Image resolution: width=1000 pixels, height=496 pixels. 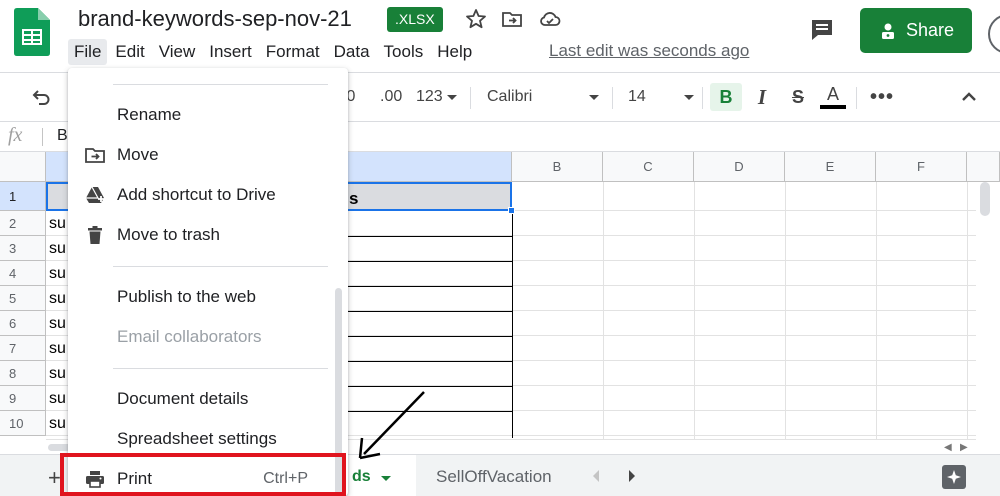 I want to click on star-icon, so click(x=476, y=19).